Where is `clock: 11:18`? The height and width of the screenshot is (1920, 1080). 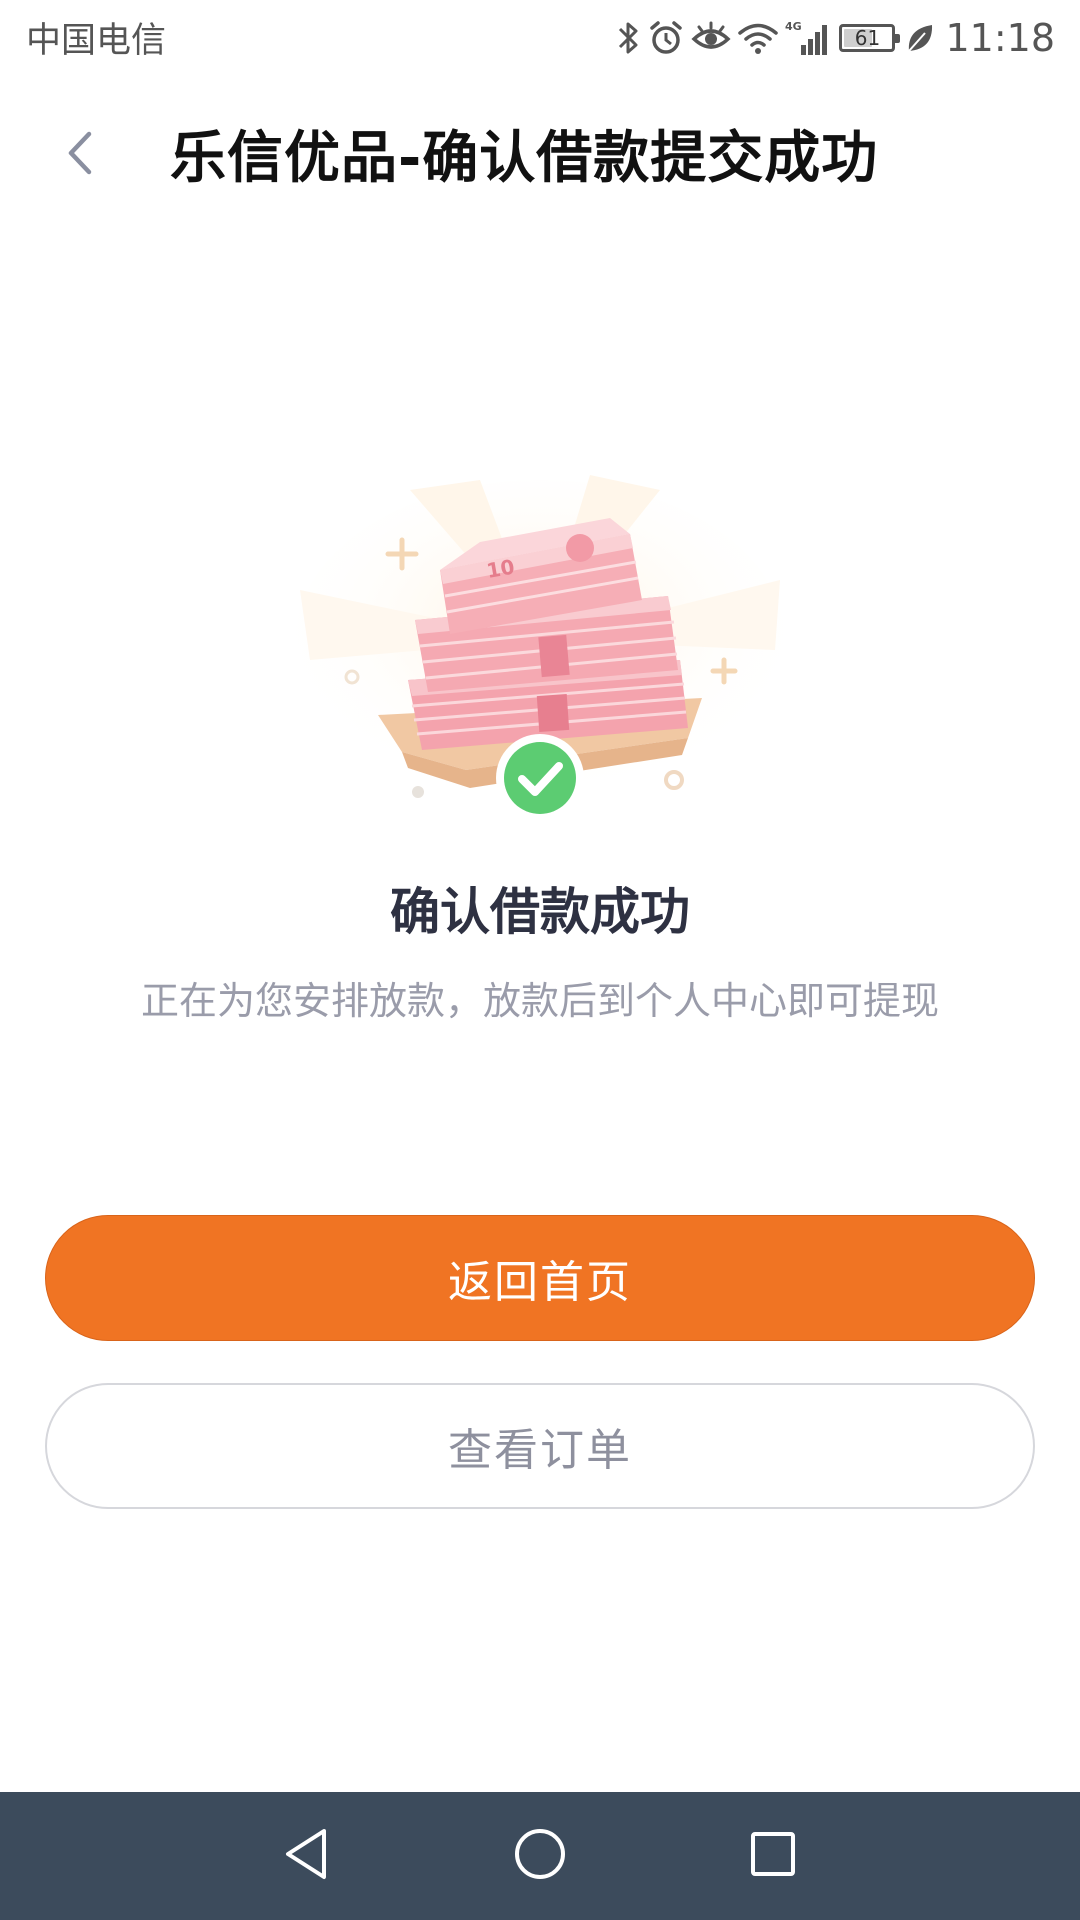 clock: 11:18 is located at coordinates (1000, 37).